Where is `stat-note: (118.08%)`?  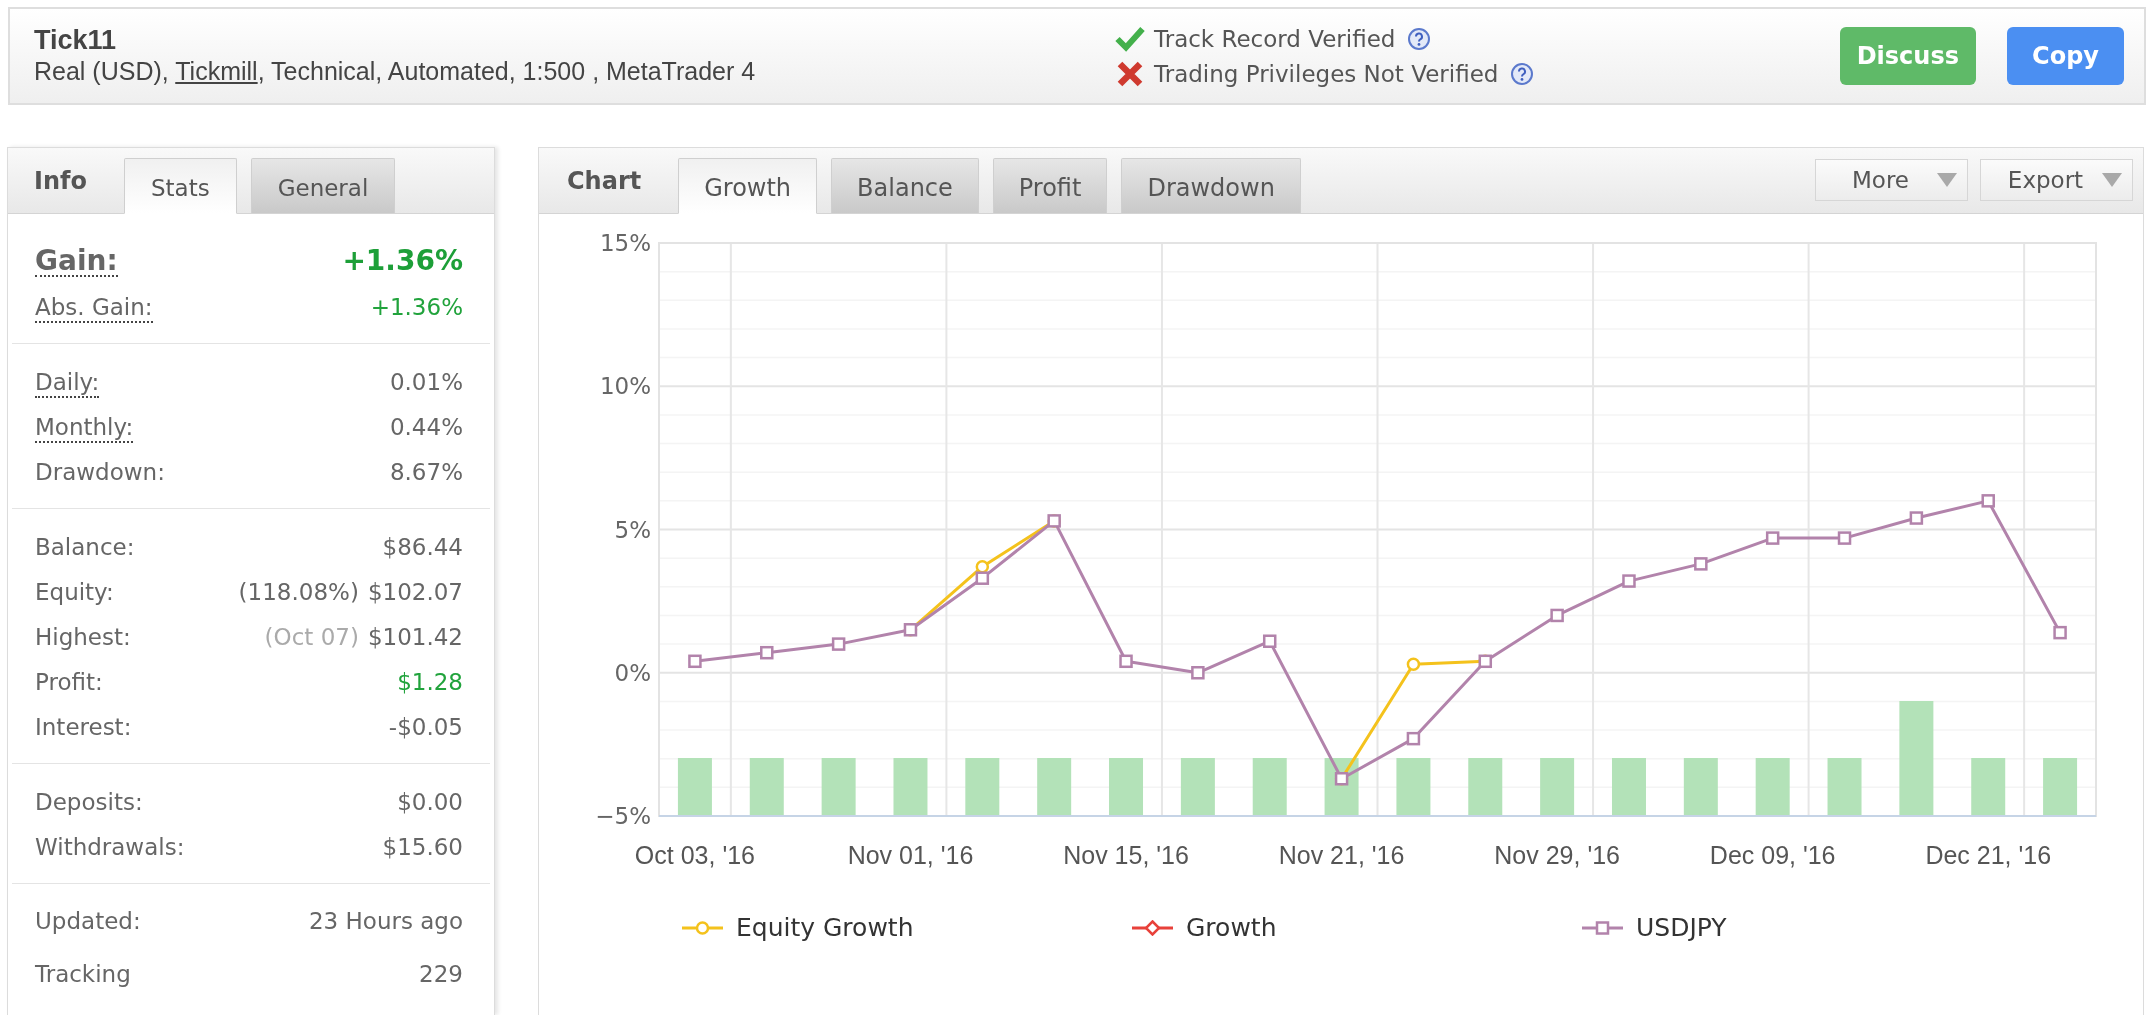 stat-note: (118.08%) is located at coordinates (298, 591).